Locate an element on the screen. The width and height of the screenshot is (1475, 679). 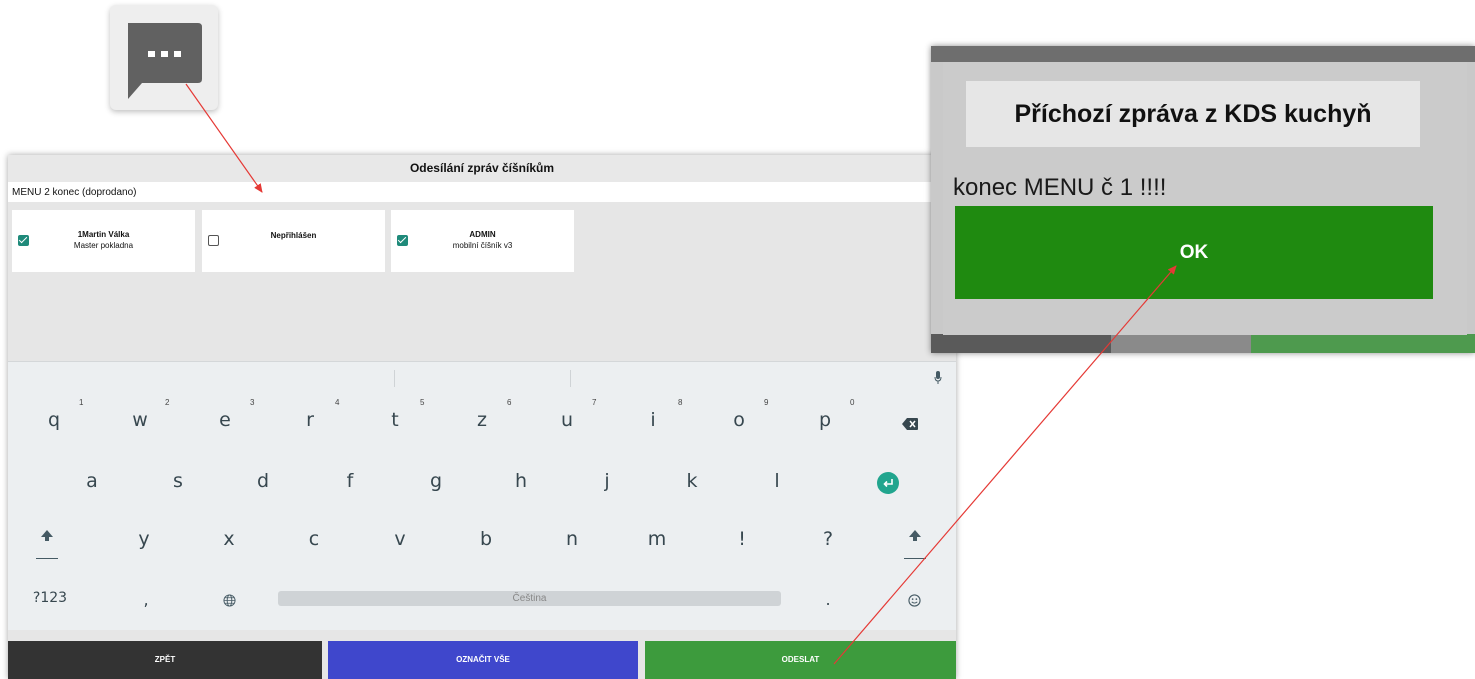
key-b: b is located at coordinates (486, 539).